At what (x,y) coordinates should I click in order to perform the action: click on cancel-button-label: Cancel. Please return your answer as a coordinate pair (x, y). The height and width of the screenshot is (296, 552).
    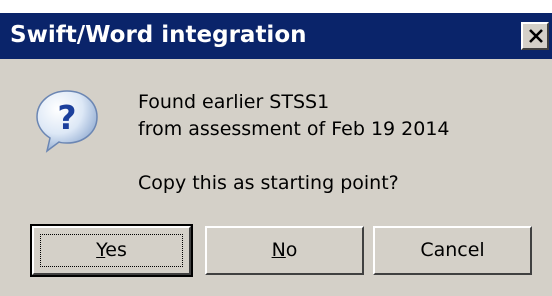
    Looking at the image, I should click on (452, 250).